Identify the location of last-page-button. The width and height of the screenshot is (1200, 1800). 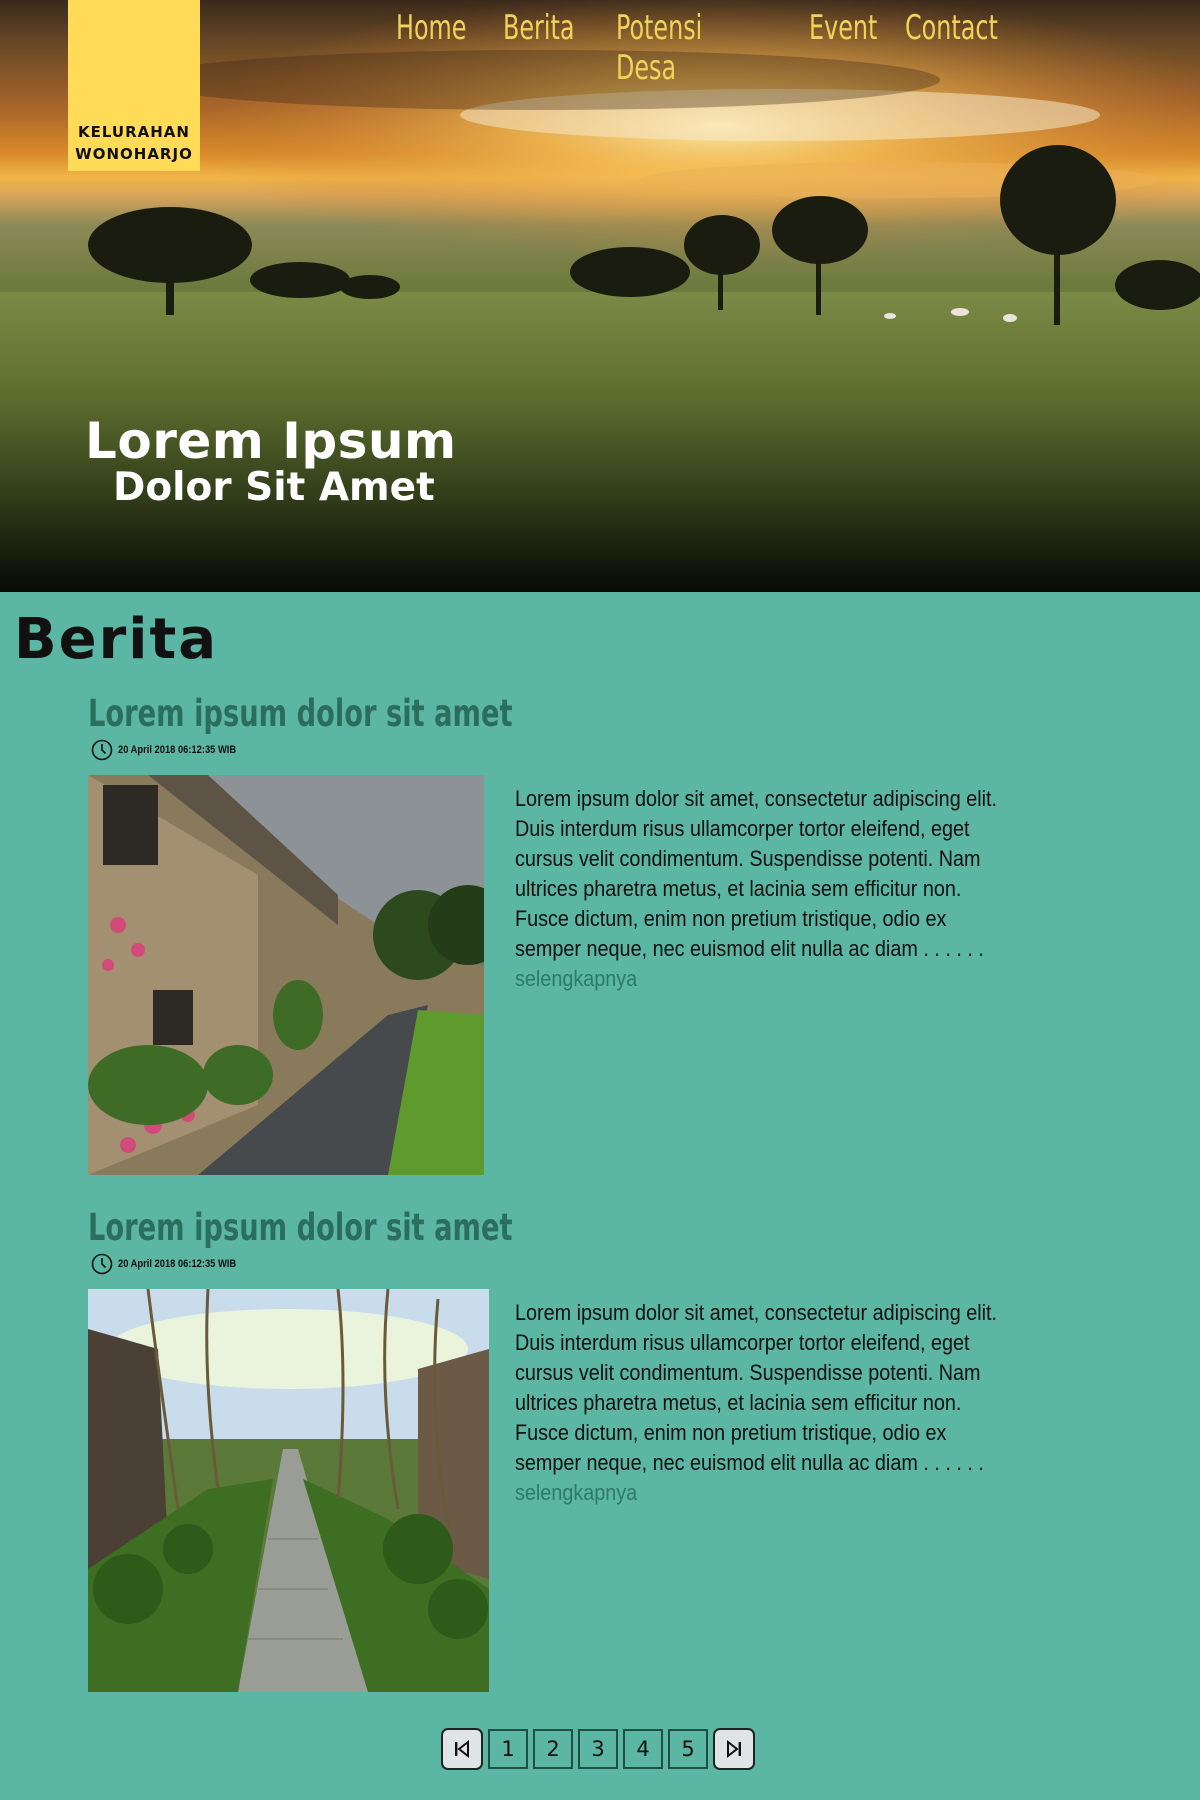
(734, 1749).